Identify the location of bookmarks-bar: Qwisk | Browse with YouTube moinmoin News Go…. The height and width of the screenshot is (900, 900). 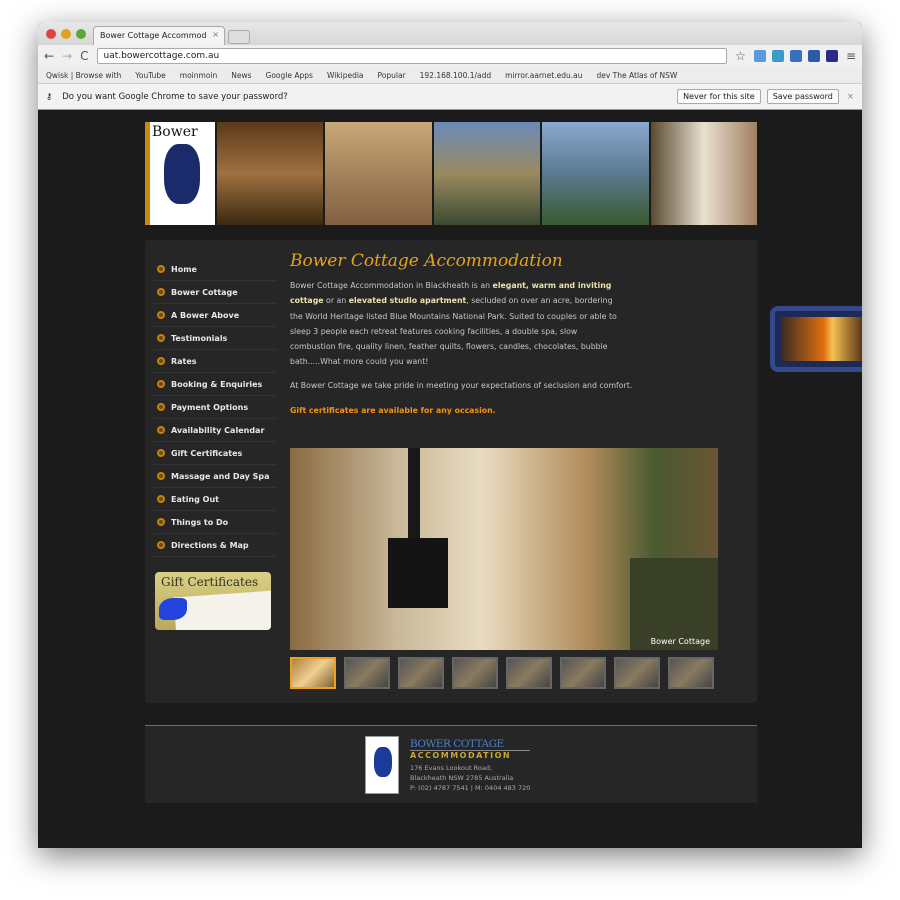
(450, 75).